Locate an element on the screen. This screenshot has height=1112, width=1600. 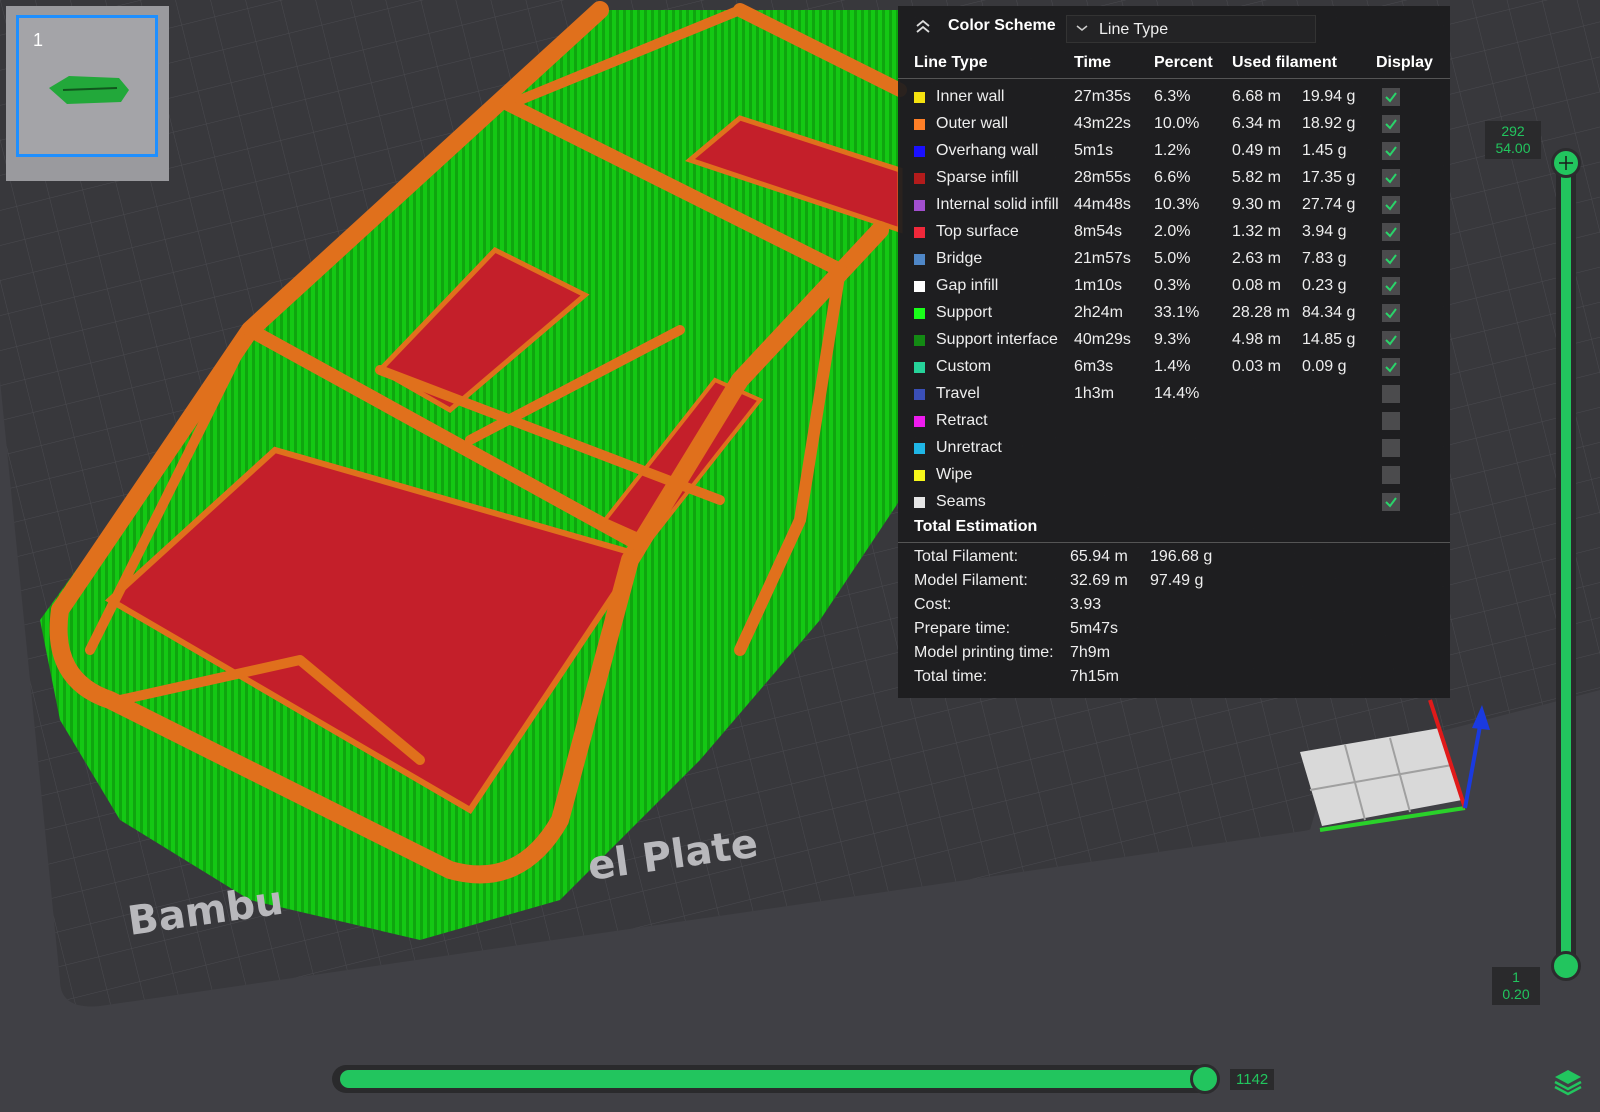
line-type-row: Outer wall 43m22s 10.0% 6.34 m 18.92 g is located at coordinates (1174, 124).